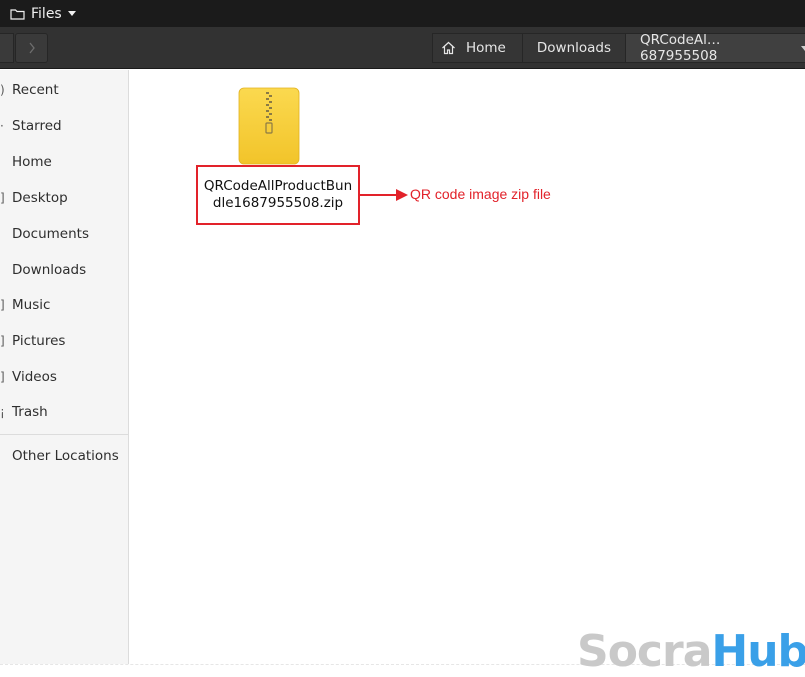 This screenshot has height=677, width=805. What do you see at coordinates (680, 48) in the screenshot?
I see `breadcrumb-current-label: QRCodeAl…687955508` at bounding box center [680, 48].